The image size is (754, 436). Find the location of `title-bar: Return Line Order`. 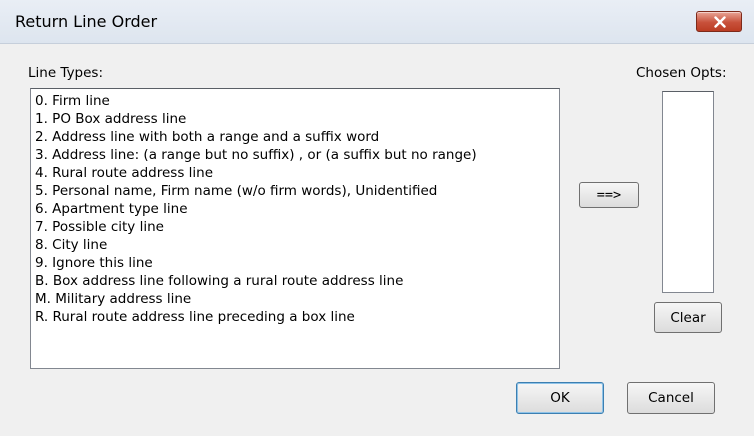

title-bar: Return Line Order is located at coordinates (377, 22).